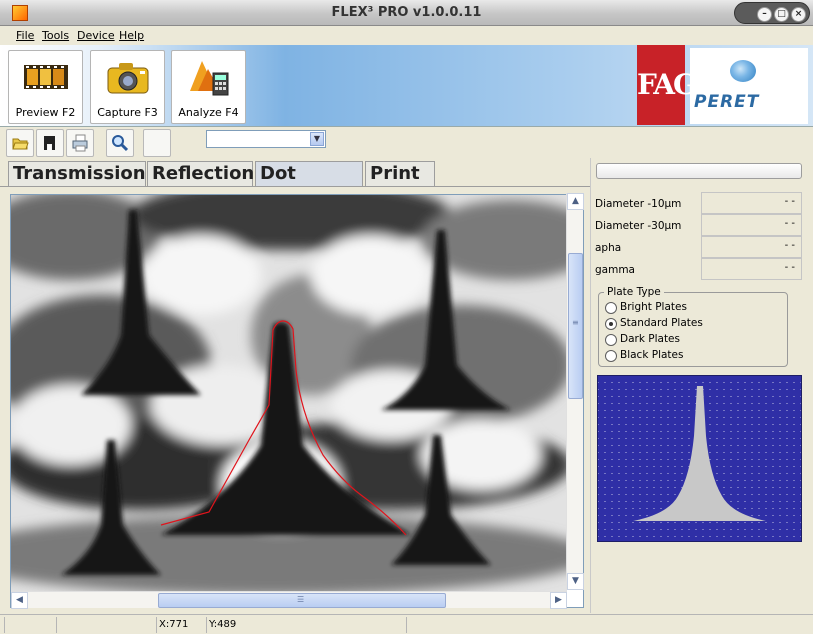 The width and height of the screenshot is (813, 634). What do you see at coordinates (615, 270) in the screenshot?
I see `measurement-label: gamma` at bounding box center [615, 270].